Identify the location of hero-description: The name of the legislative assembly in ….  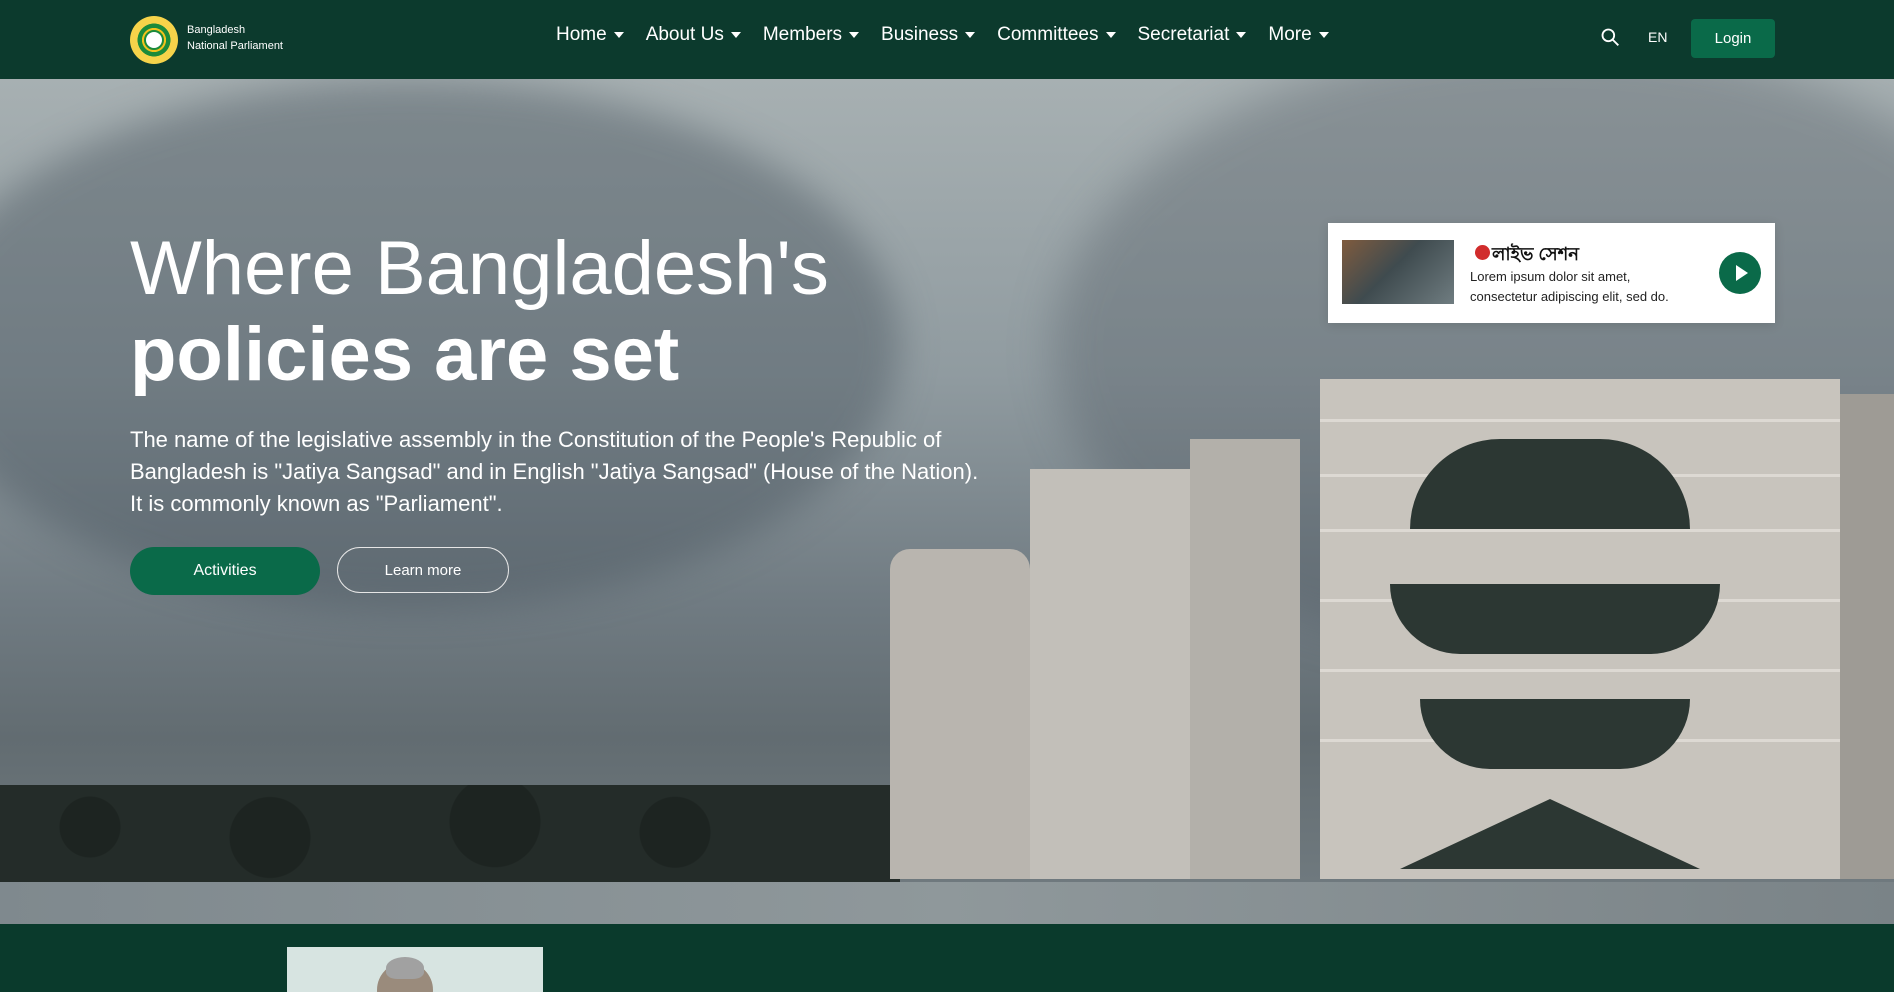
(554, 471).